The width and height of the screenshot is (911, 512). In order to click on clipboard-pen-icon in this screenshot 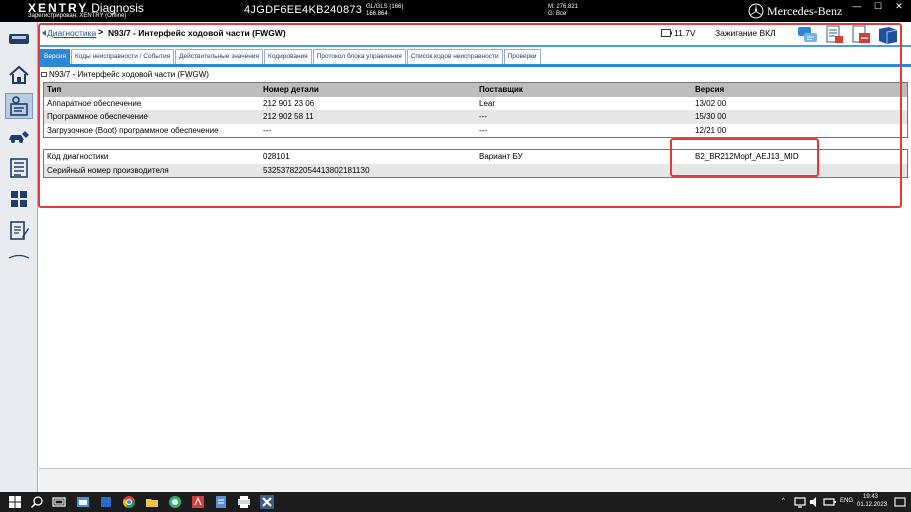, I will do `click(19, 230)`.